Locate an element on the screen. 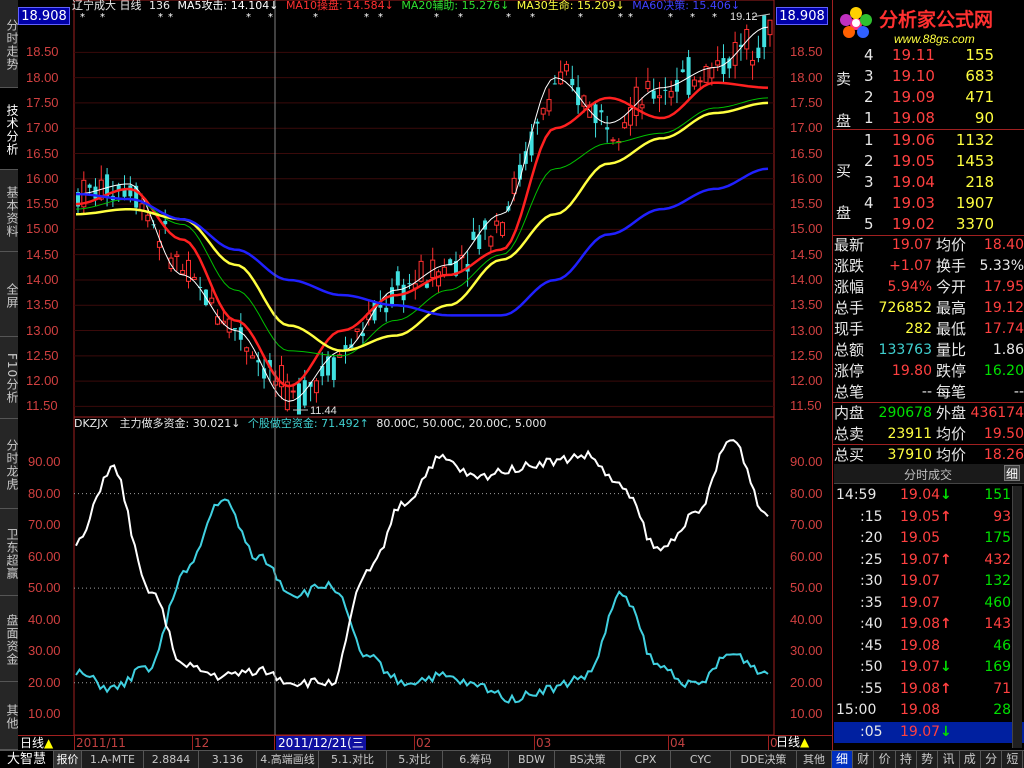  sell-row: 4 19.11 155 is located at coordinates (929, 55).